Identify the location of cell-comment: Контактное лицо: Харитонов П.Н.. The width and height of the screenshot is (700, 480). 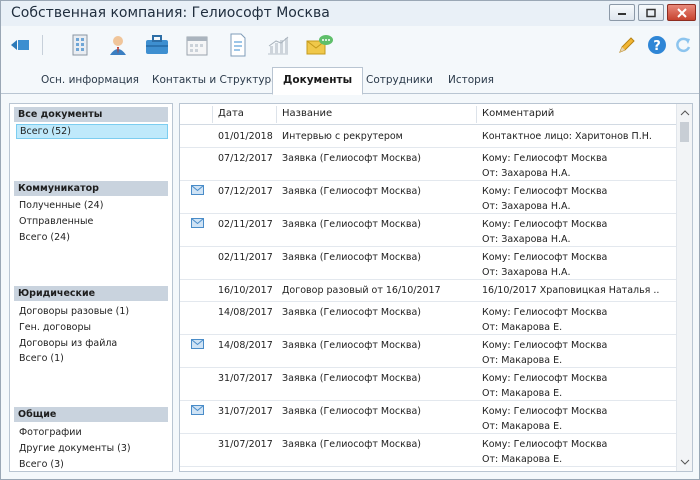
(567, 136).